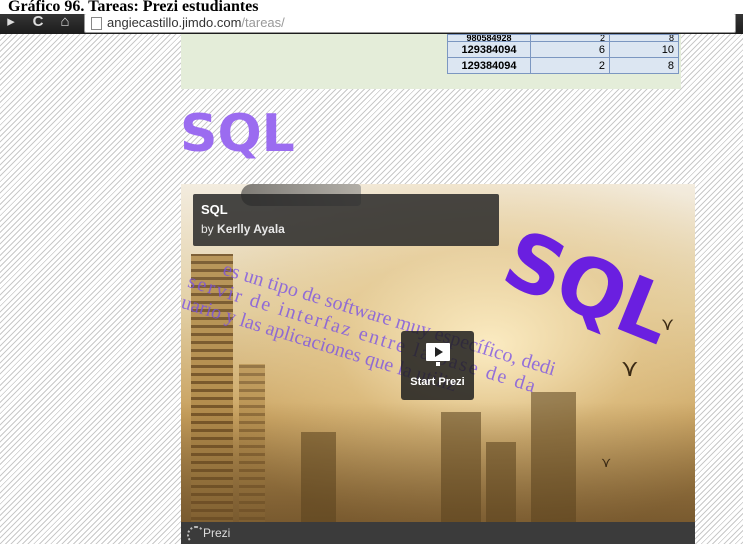 This screenshot has height=544, width=743. What do you see at coordinates (251, 229) in the screenshot?
I see `prezi-author: Kerlly Ayala` at bounding box center [251, 229].